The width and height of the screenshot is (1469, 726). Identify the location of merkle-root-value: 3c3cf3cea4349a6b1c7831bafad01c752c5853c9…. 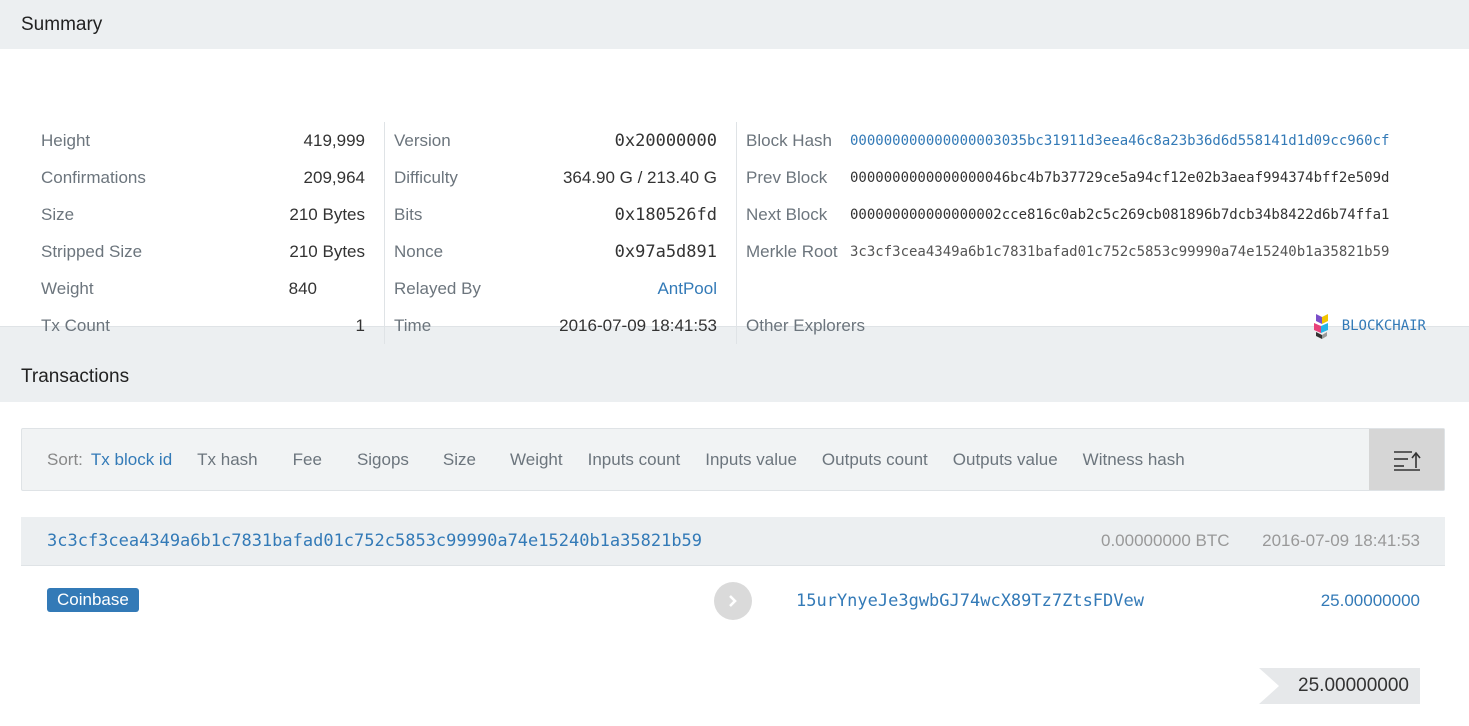
(1120, 251).